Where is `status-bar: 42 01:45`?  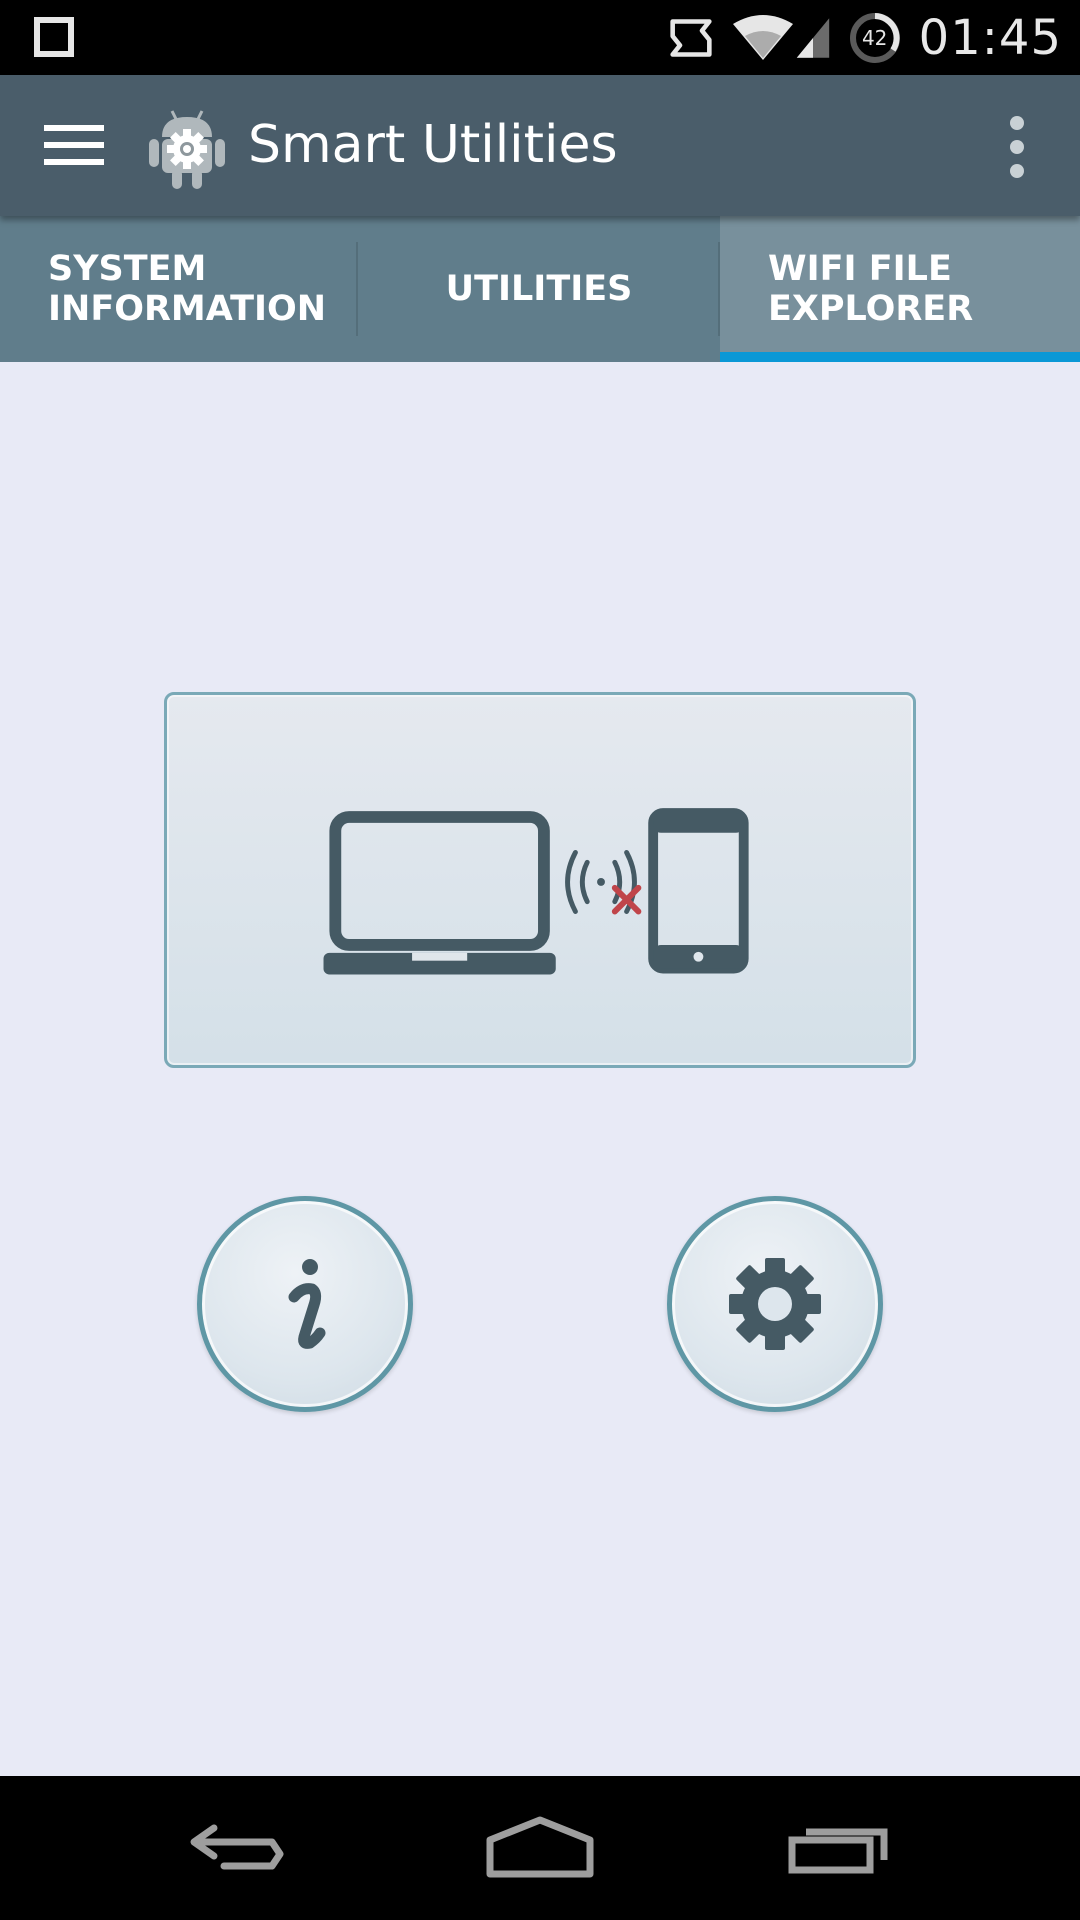 status-bar: 42 01:45 is located at coordinates (540, 37).